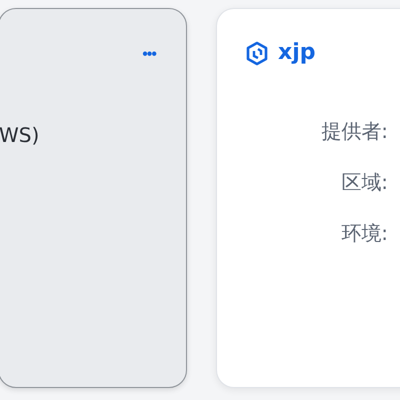 The image size is (400, 400). Describe the element at coordinates (354, 131) in the screenshot. I see `field-label: 提供者:` at that location.